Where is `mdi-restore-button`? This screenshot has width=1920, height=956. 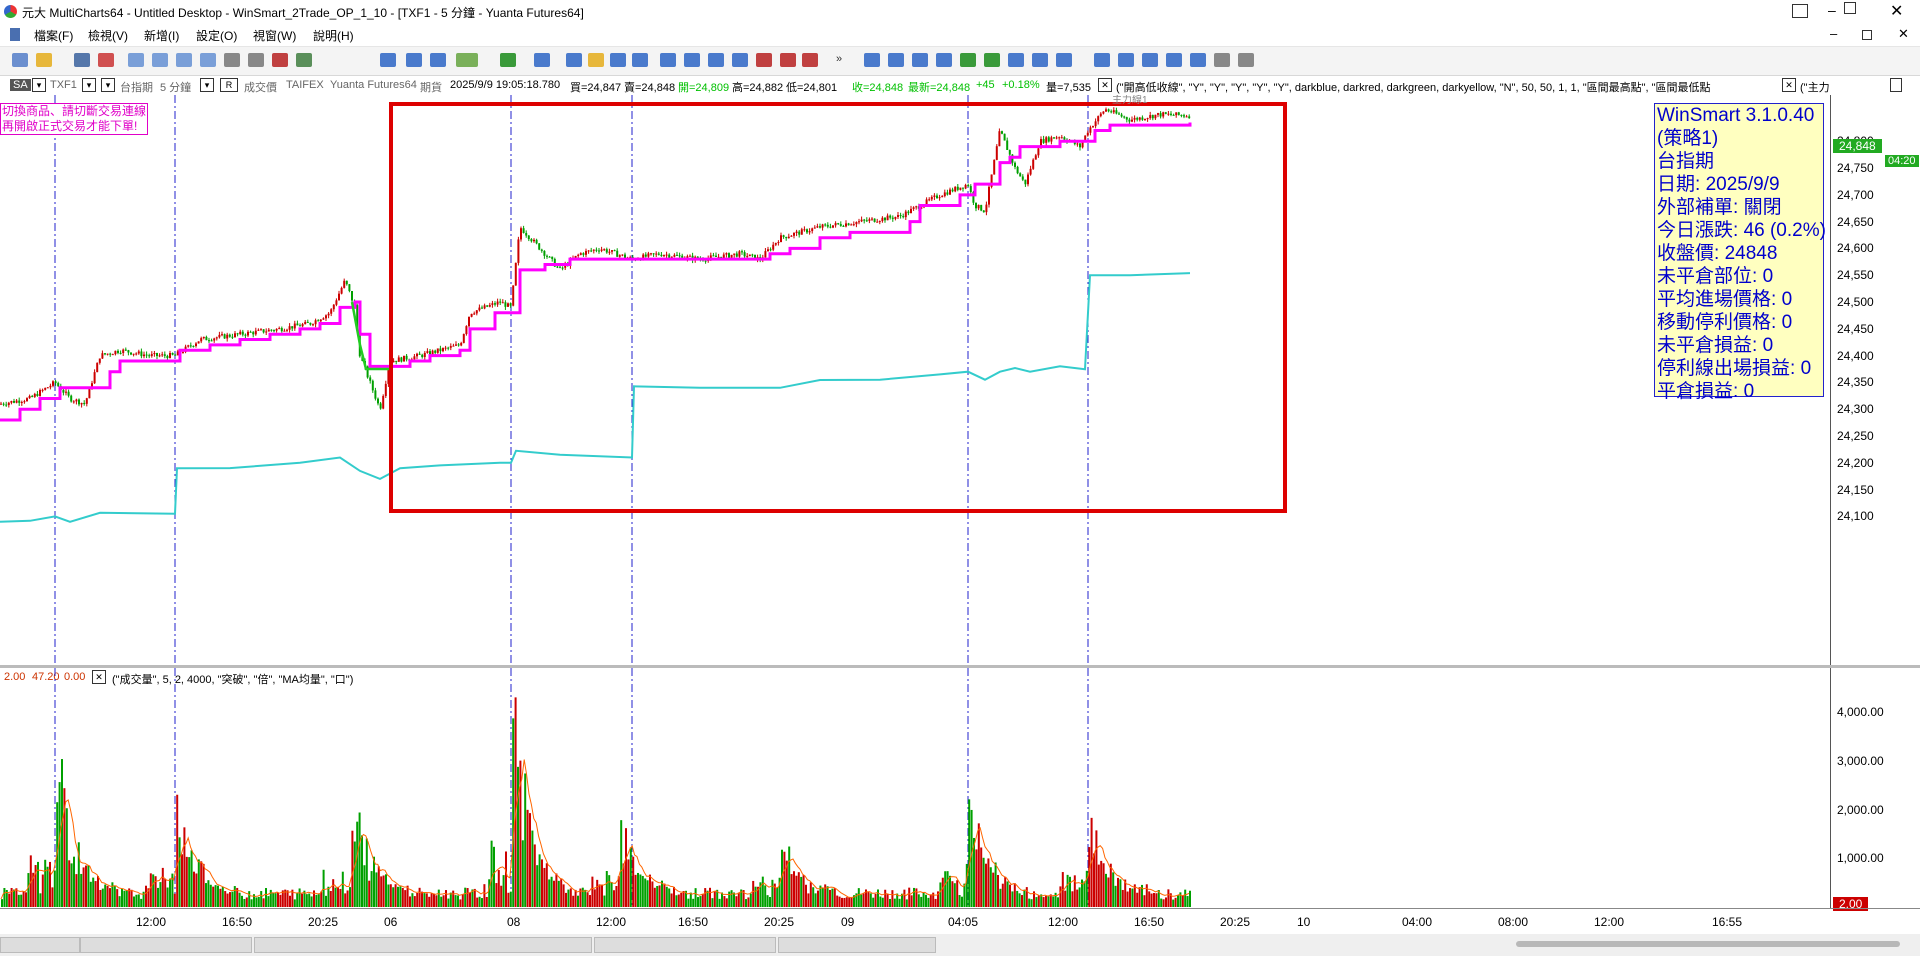
mdi-restore-button is located at coordinates (1867, 35).